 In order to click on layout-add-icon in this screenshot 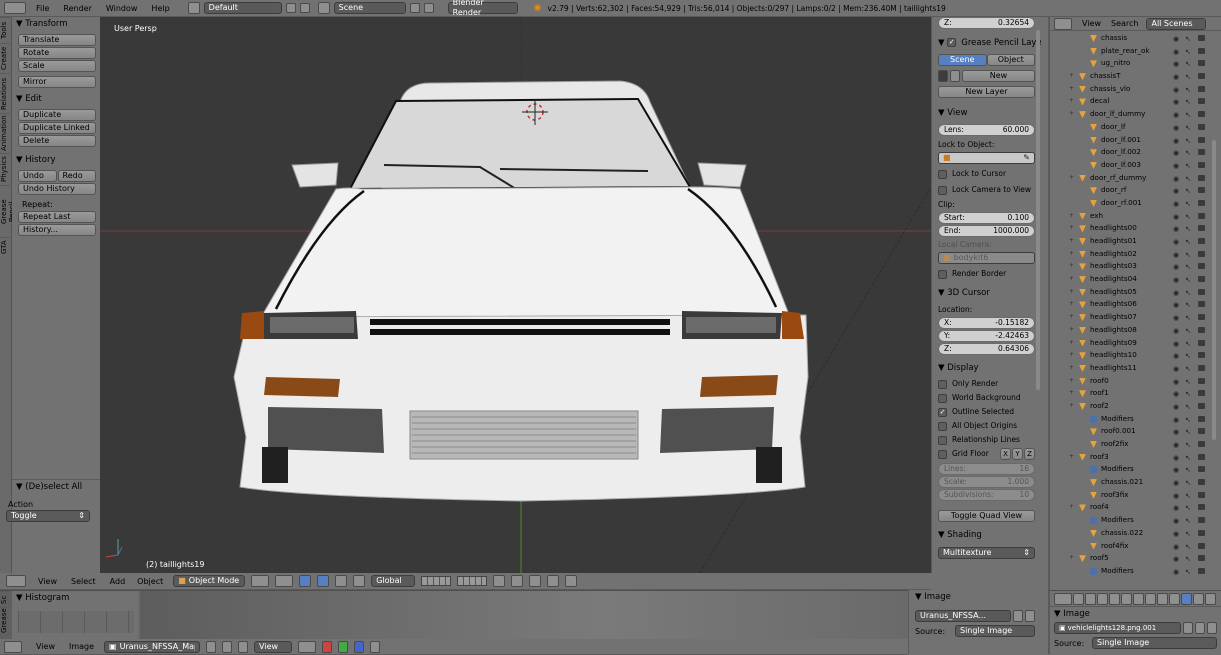, I will do `click(290, 8)`.